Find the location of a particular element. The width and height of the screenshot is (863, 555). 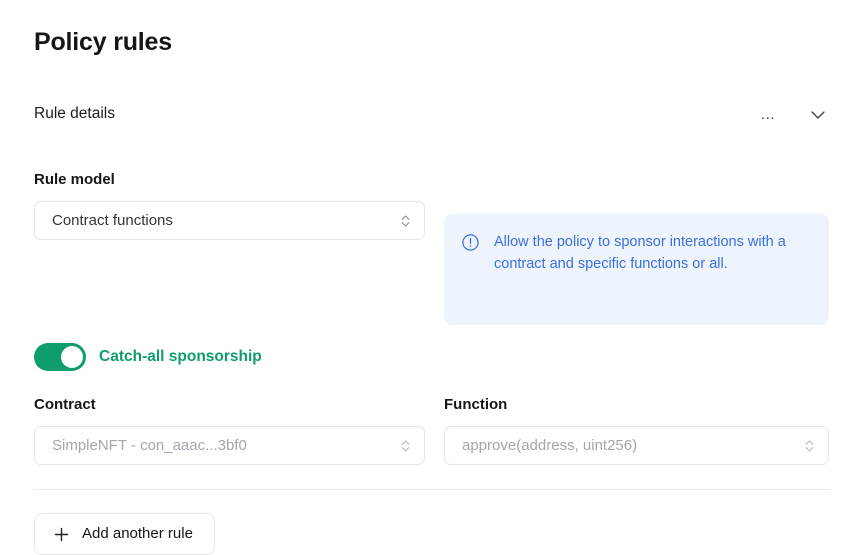

rule-model-field: Rule model Contract functions is located at coordinates (229, 247).